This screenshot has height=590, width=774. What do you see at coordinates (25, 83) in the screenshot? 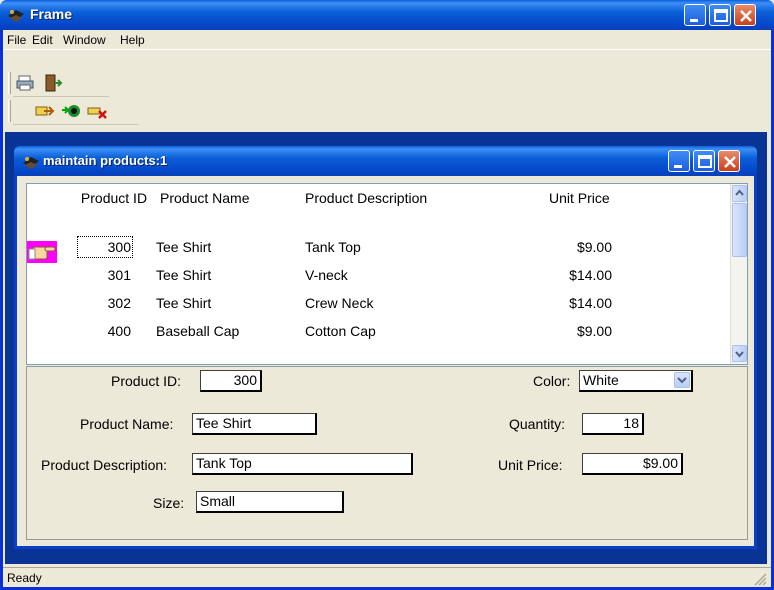
I see `print-icon` at bounding box center [25, 83].